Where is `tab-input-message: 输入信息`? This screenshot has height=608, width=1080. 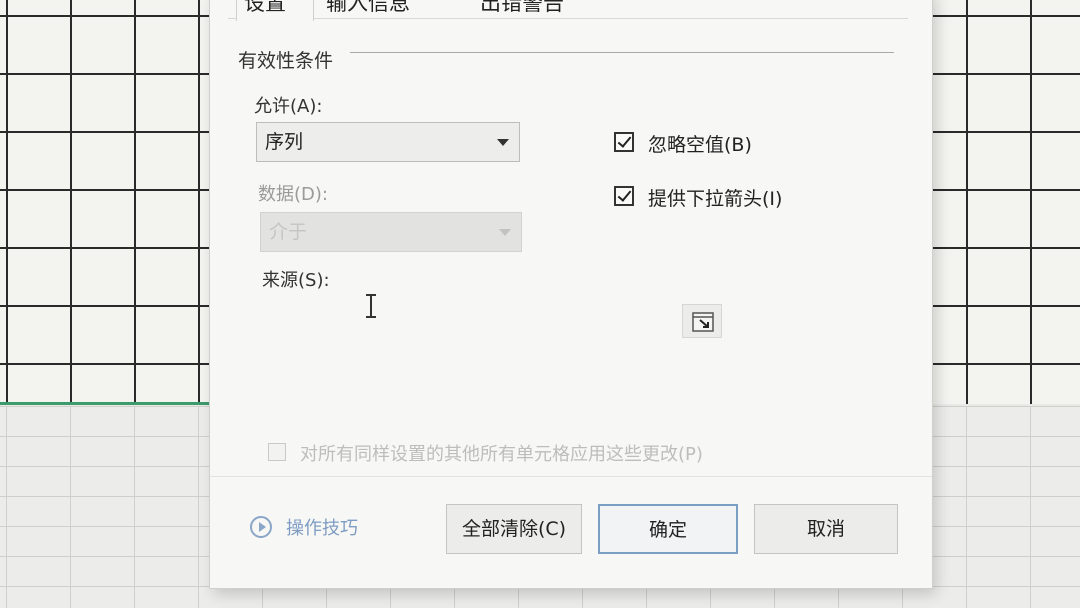 tab-input-message: 输入信息 is located at coordinates (368, 8).